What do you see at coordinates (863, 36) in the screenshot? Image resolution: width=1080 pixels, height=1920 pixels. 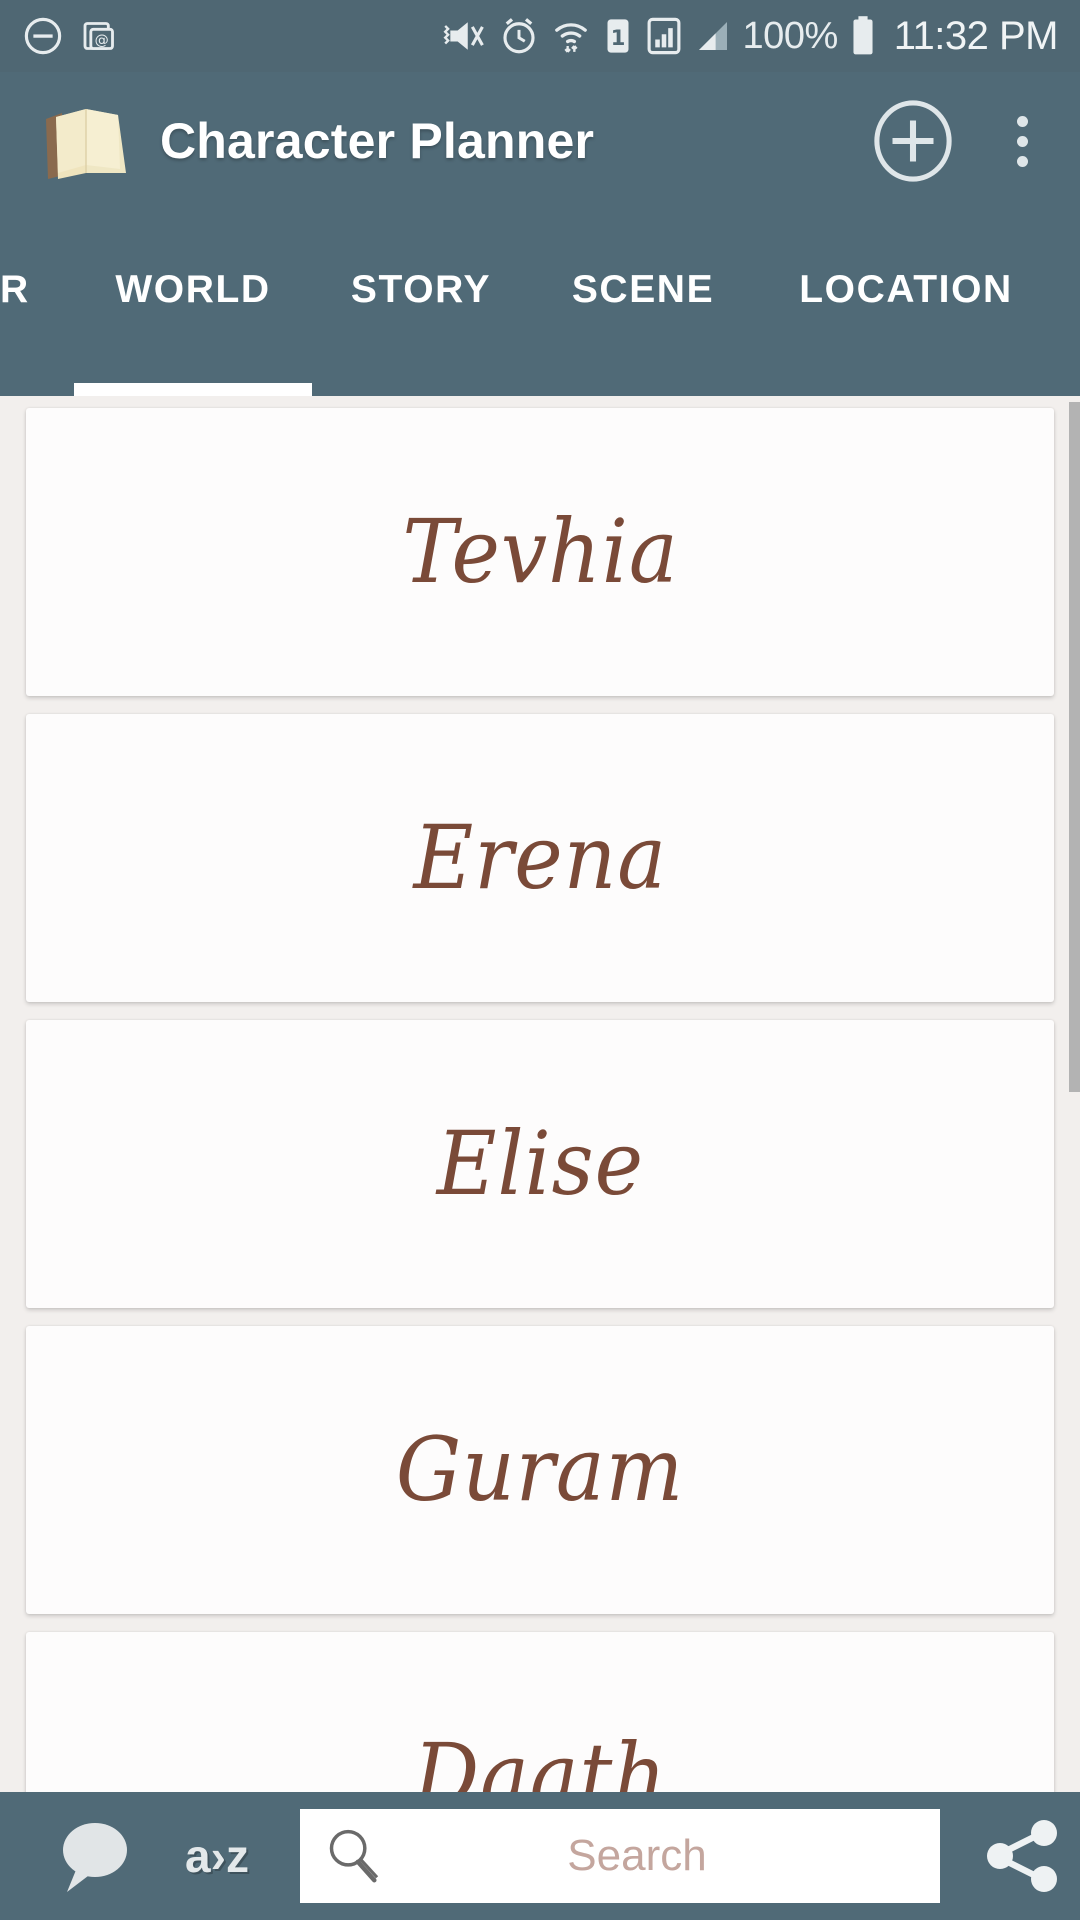 I see `battery-full-icon` at bounding box center [863, 36].